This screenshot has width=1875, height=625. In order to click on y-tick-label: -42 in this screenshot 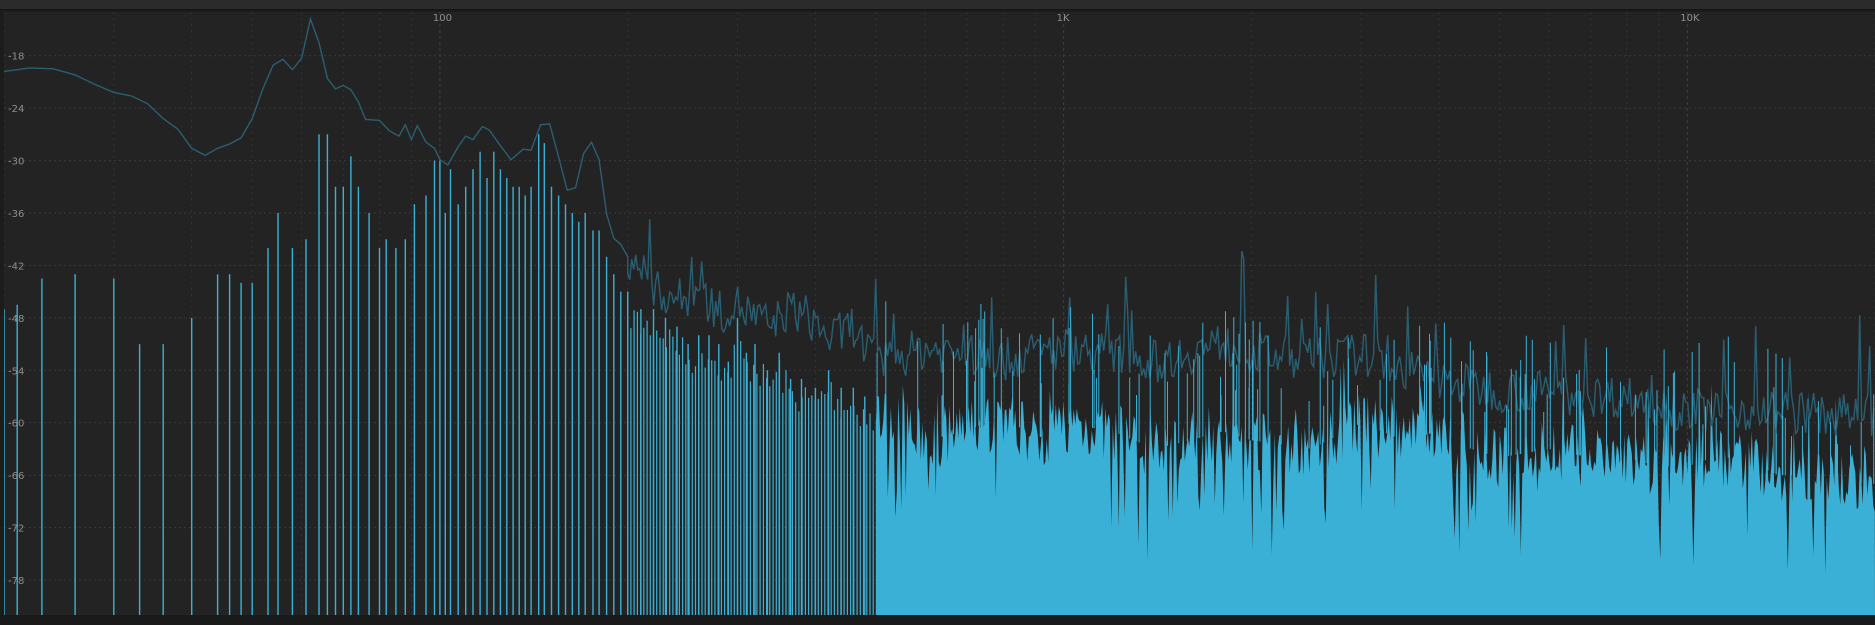, I will do `click(16, 266)`.